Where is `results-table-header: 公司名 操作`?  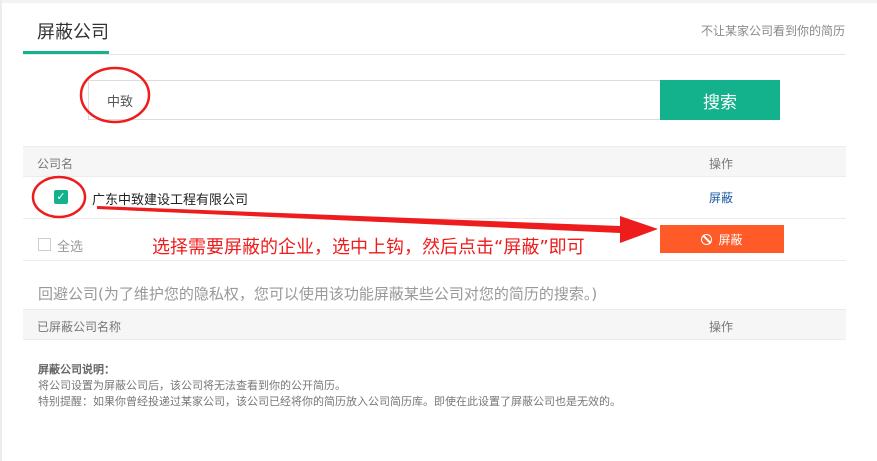
results-table-header: 公司名 操作 is located at coordinates (434, 161).